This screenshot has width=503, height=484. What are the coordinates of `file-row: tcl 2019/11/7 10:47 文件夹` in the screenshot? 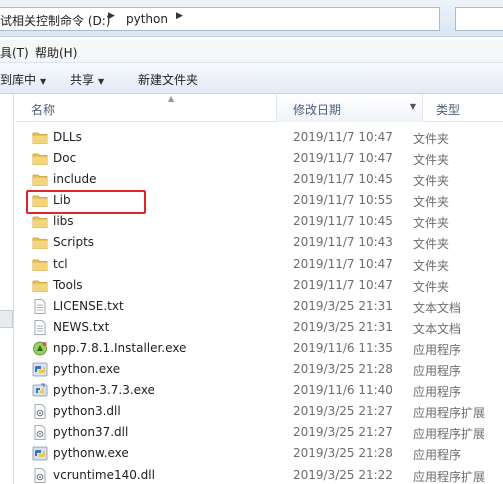 It's located at (259, 264).